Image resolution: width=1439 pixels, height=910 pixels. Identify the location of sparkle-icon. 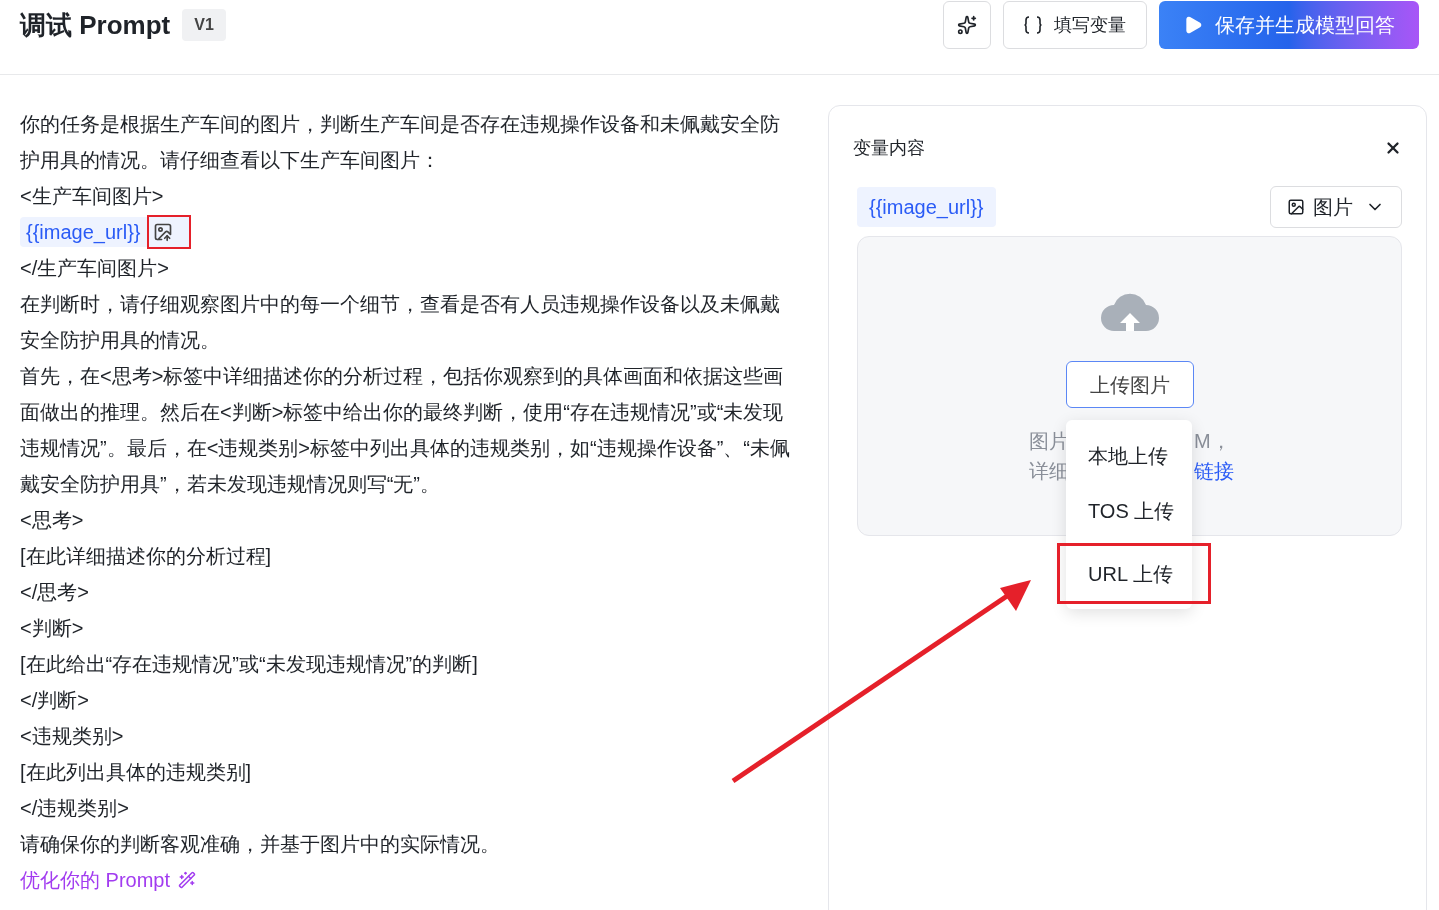
(967, 25).